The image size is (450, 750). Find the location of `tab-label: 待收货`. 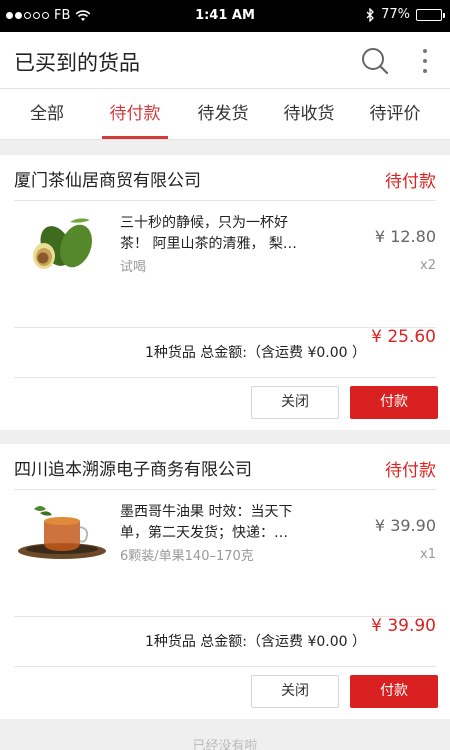

tab-label: 待收货 is located at coordinates (309, 114).